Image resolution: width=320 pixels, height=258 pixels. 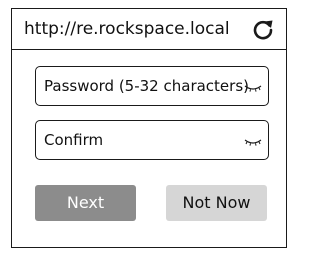 What do you see at coordinates (152, 140) in the screenshot?
I see `confirm-field: Confirm` at bounding box center [152, 140].